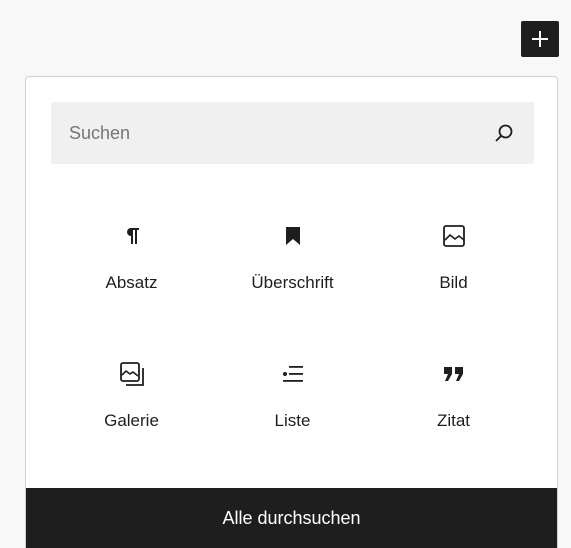 The height and width of the screenshot is (548, 571). I want to click on search-box, so click(292, 133).